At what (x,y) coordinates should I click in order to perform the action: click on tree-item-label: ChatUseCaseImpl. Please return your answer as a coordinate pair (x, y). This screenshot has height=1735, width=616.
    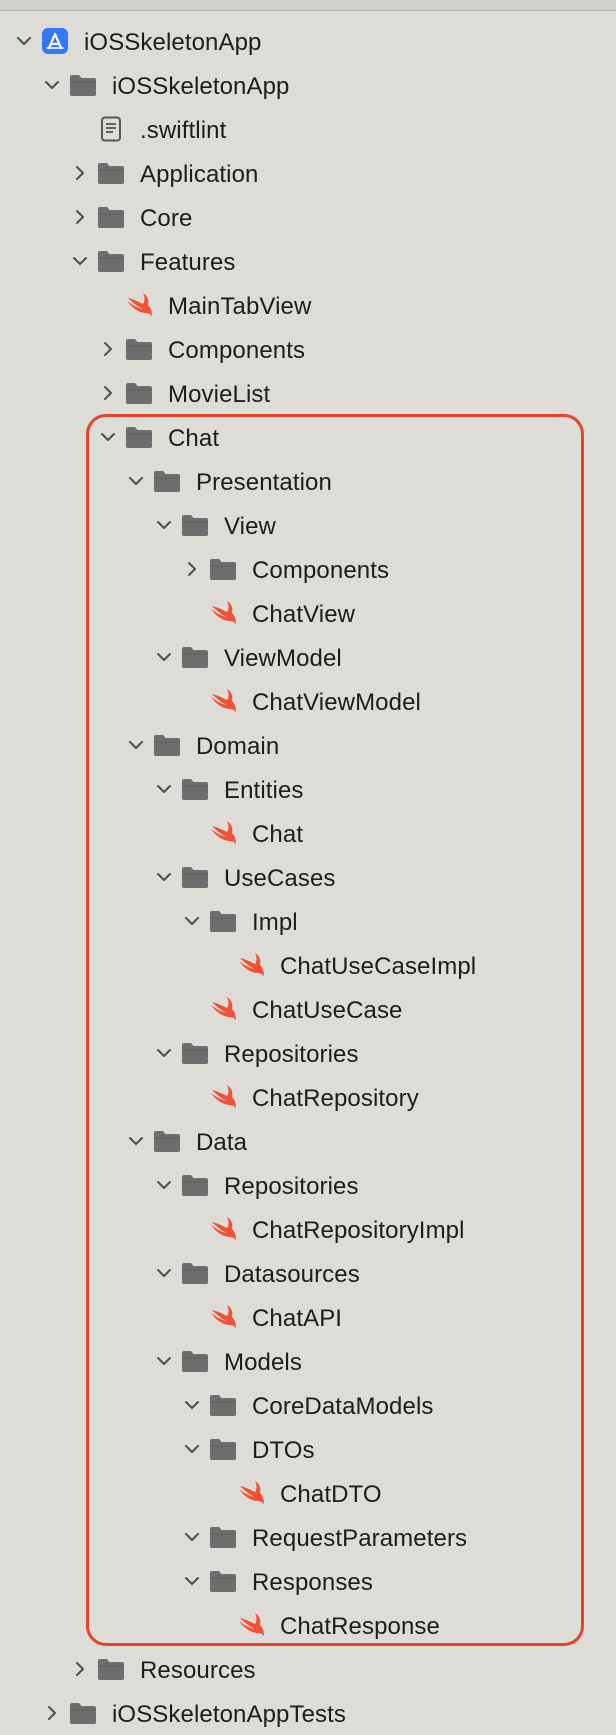
    Looking at the image, I should click on (378, 966).